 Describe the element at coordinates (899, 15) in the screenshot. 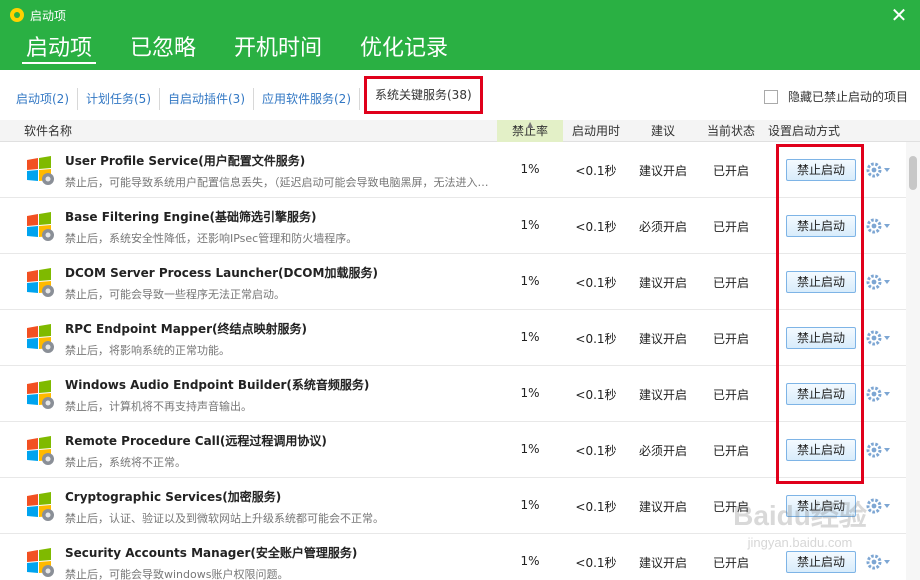

I see `close-button: ✕` at that location.